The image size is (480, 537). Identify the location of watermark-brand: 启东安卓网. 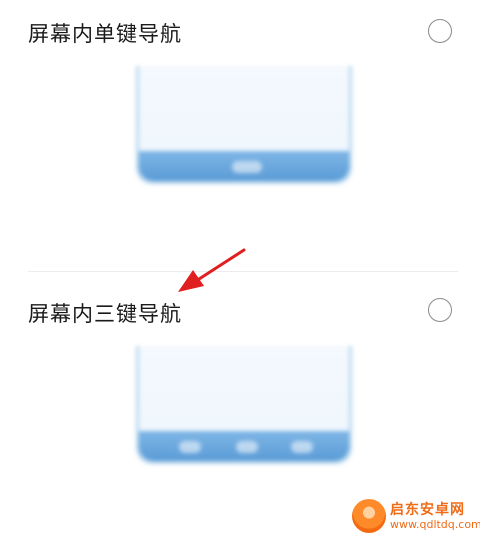
(427, 510).